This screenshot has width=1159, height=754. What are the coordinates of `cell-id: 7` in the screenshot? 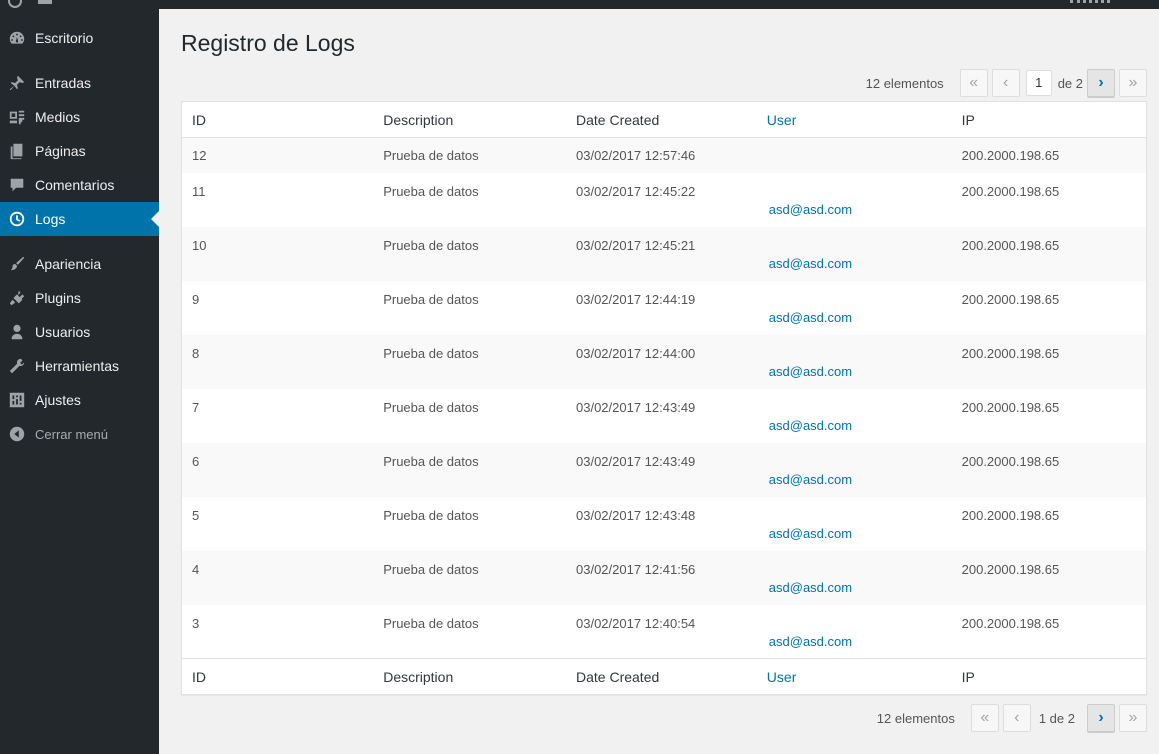 It's located at (196, 407).